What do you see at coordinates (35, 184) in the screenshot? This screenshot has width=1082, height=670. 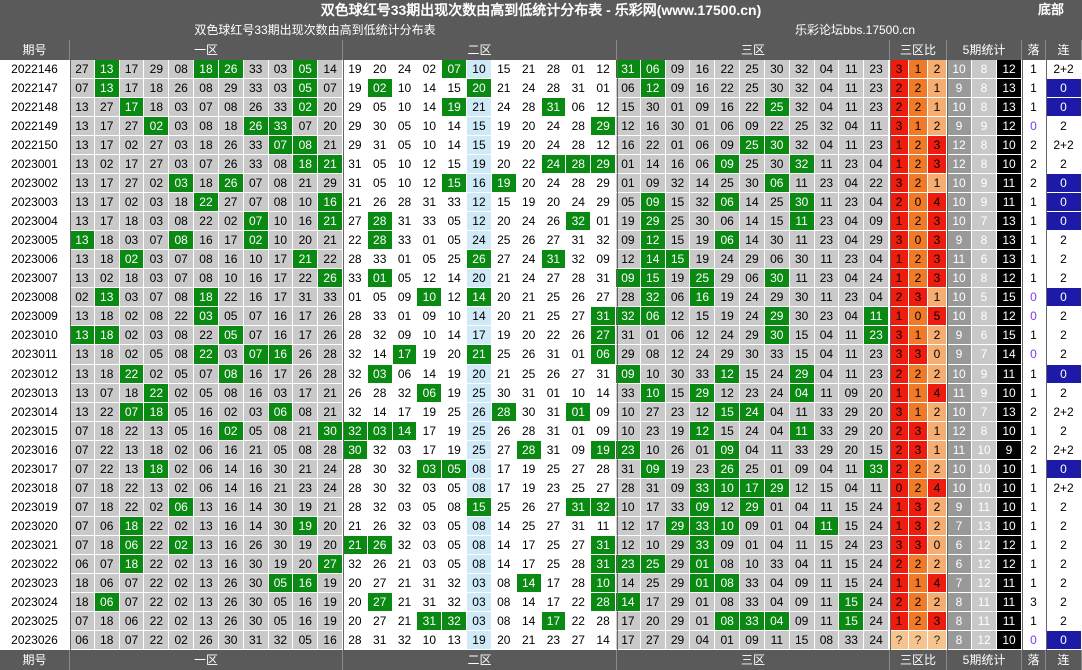 I see `period-cell: 2023002` at bounding box center [35, 184].